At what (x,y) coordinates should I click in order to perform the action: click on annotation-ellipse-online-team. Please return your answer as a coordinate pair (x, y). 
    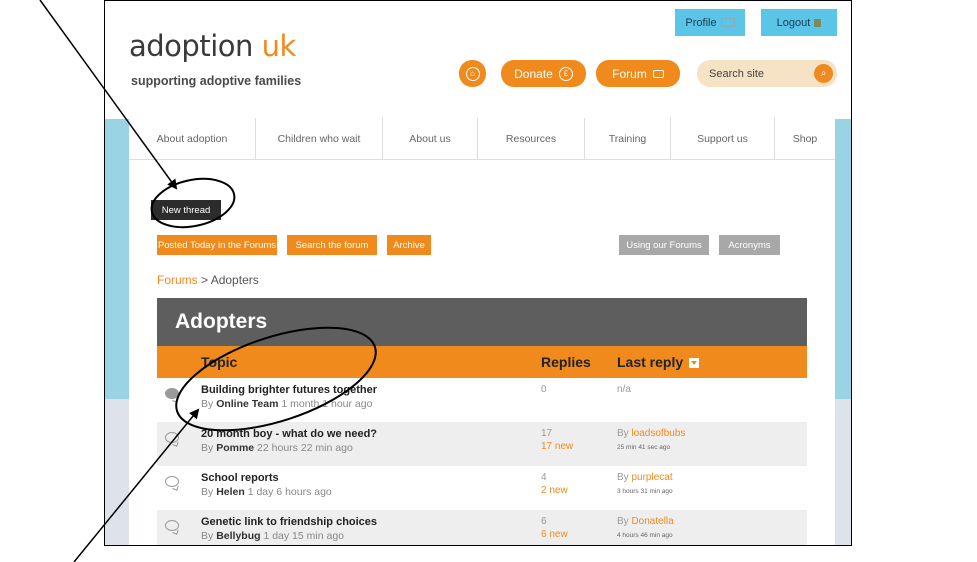
    Looking at the image, I should click on (276, 379).